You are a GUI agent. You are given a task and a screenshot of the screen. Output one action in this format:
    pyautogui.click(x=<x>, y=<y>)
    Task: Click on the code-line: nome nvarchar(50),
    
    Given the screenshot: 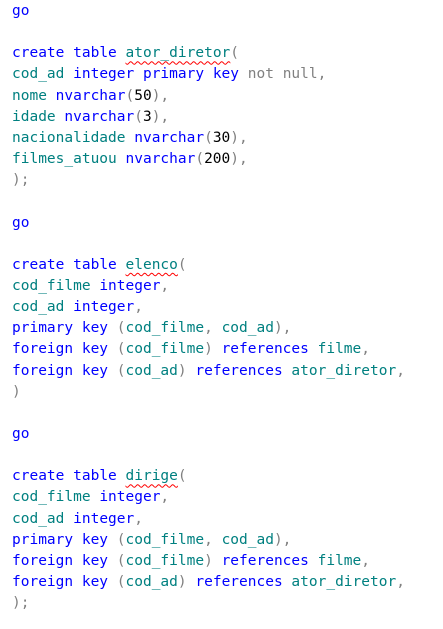 What is the action you would take?
    pyautogui.click(x=90, y=96)
    